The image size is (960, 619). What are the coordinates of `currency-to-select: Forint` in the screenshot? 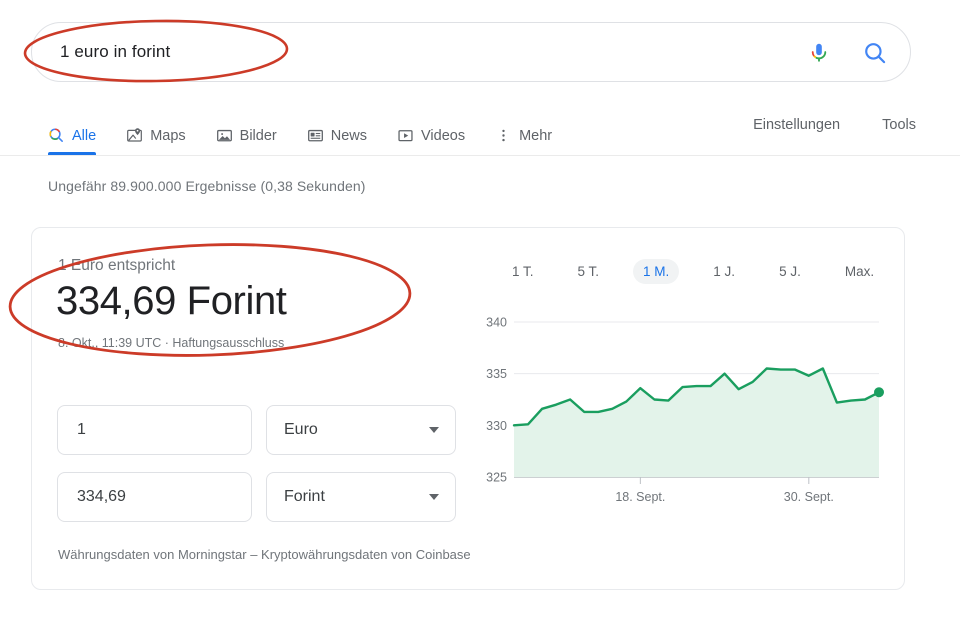 It's located at (361, 497).